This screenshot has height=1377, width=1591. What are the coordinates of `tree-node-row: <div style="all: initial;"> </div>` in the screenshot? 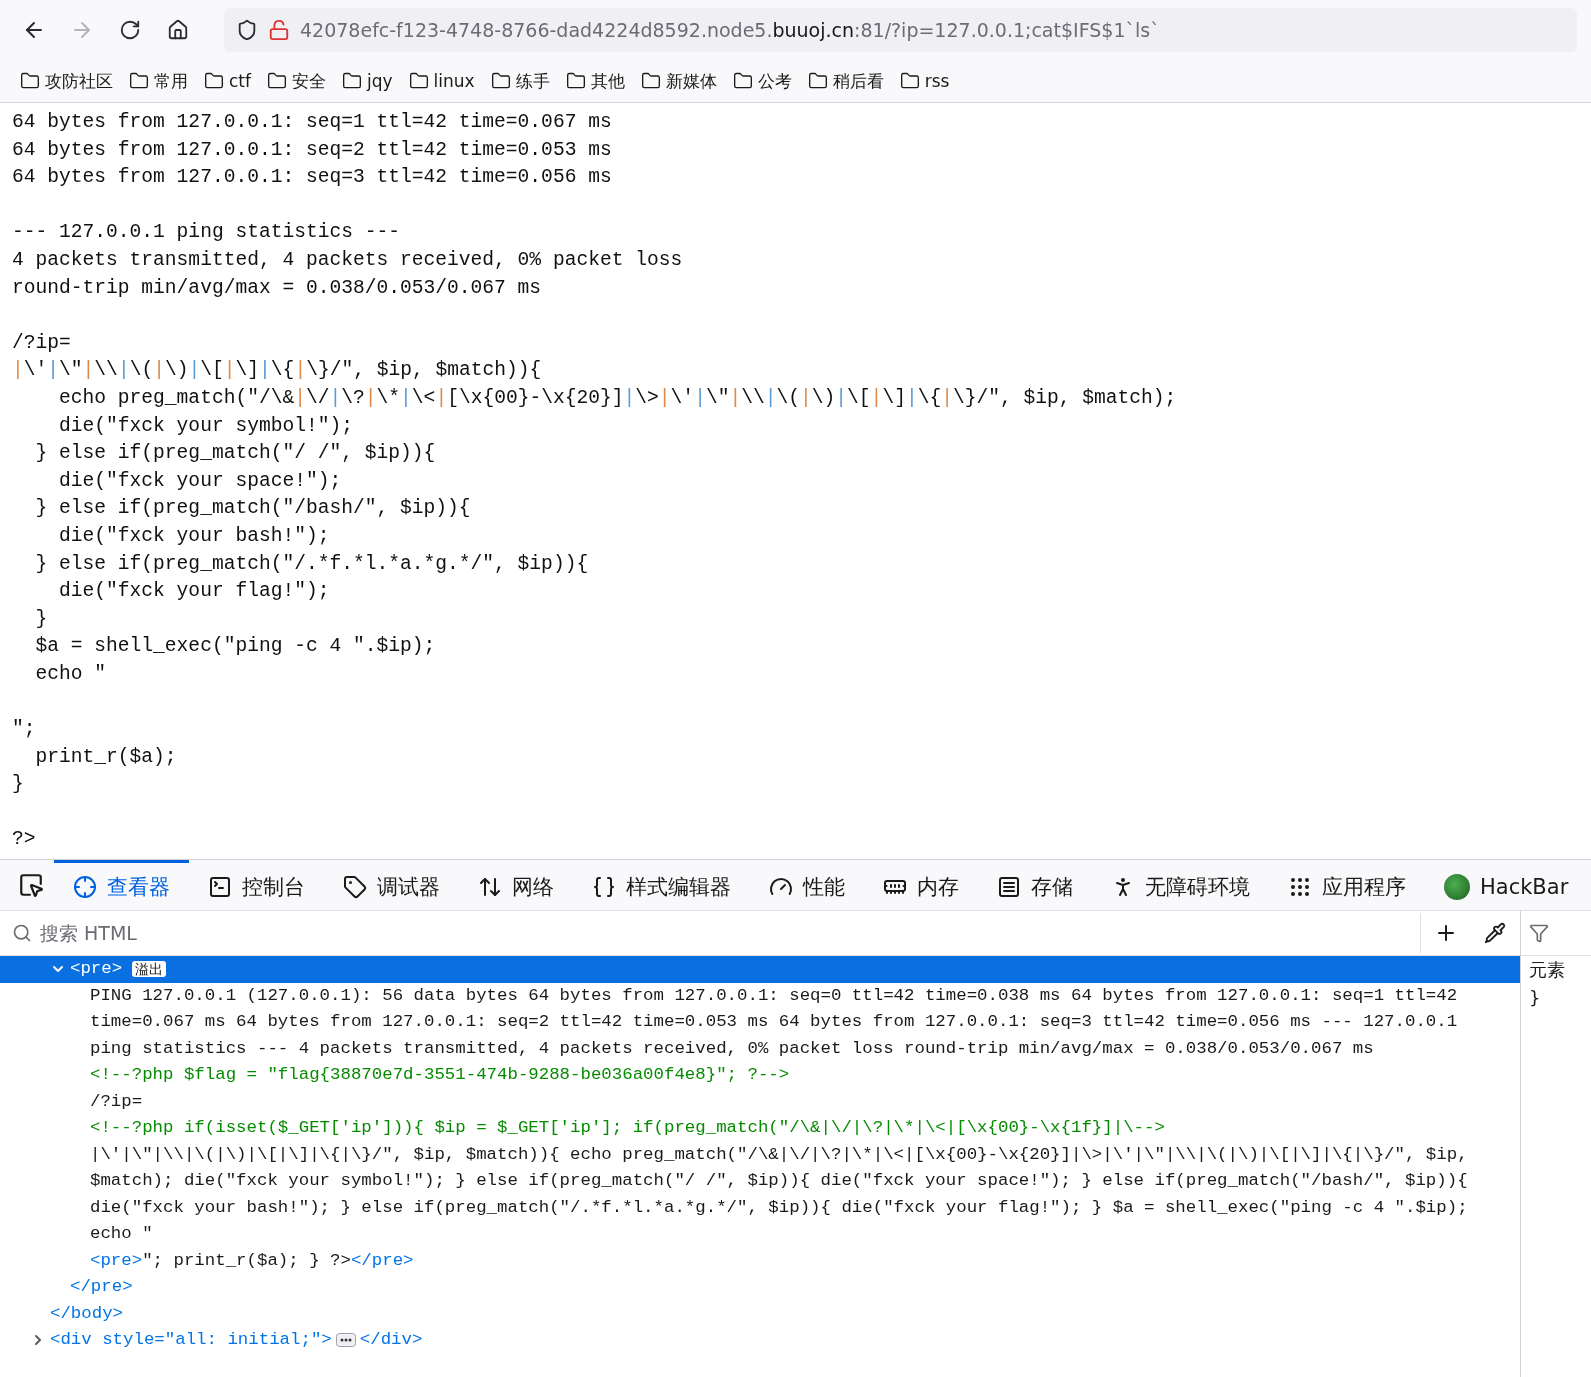 It's located at (760, 1340).